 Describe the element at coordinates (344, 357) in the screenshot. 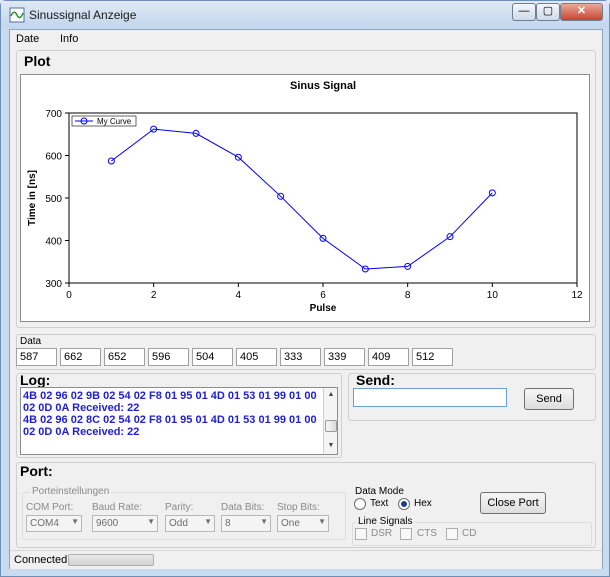

I see `data-value-box: 339` at that location.